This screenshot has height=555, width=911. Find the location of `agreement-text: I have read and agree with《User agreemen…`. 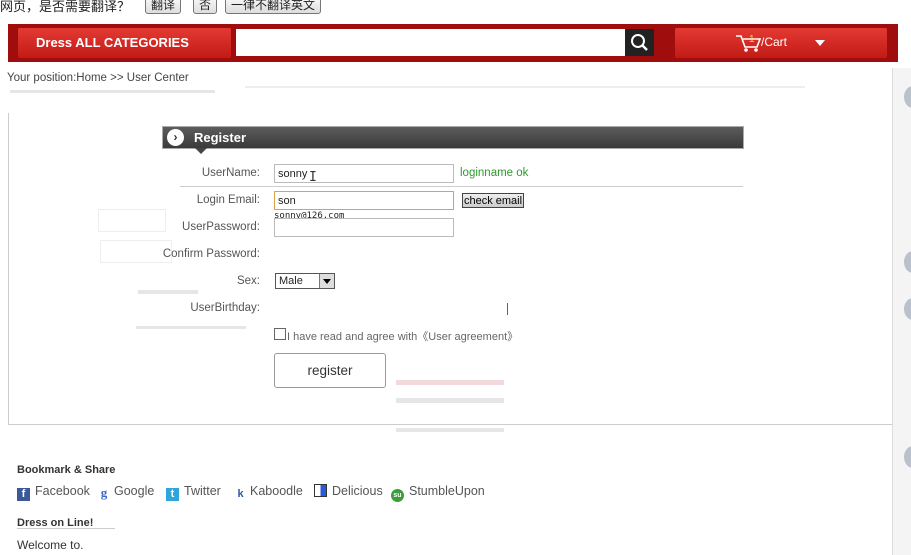

agreement-text: I have read and agree with《User agreemen… is located at coordinates (402, 336).